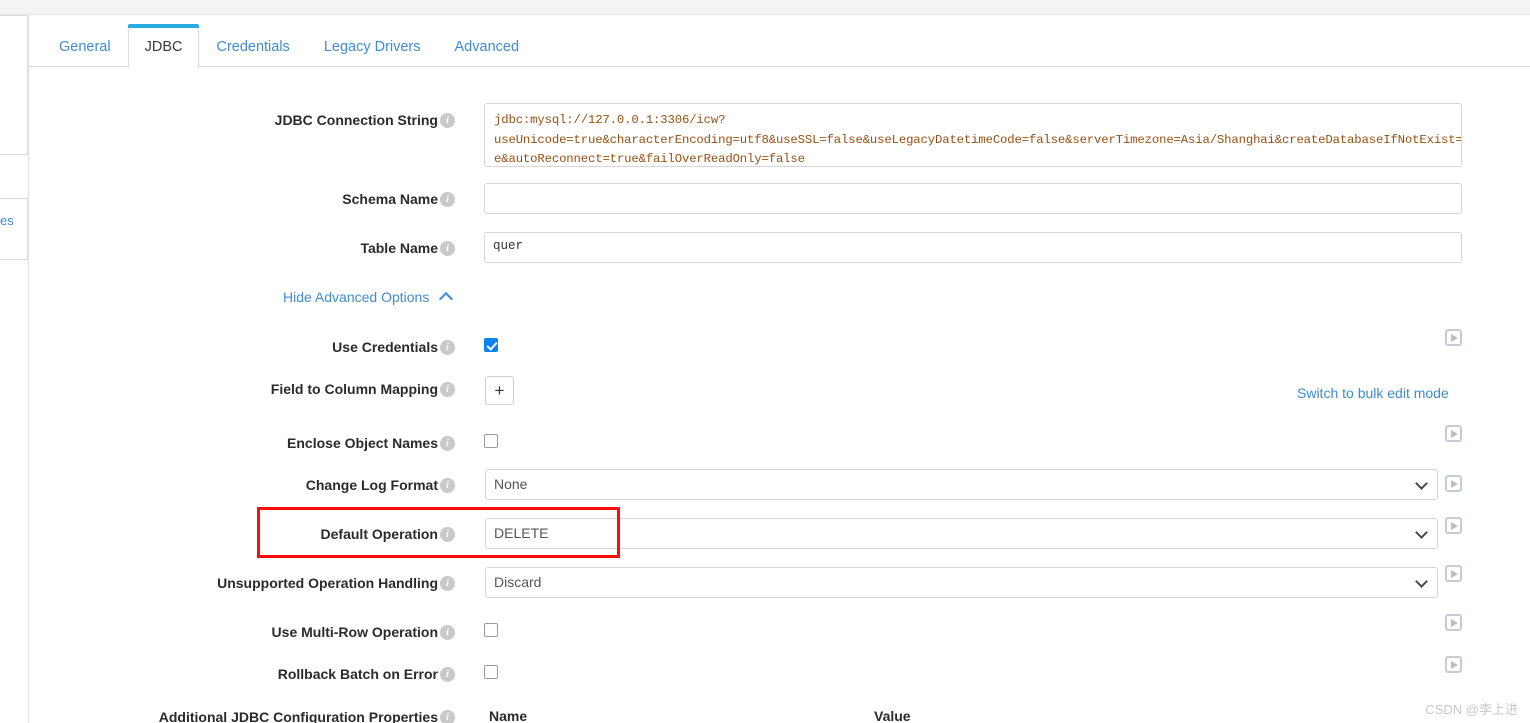 The image size is (1530, 723). Describe the element at coordinates (892, 715) in the screenshot. I see `column-header-value: Value` at that location.